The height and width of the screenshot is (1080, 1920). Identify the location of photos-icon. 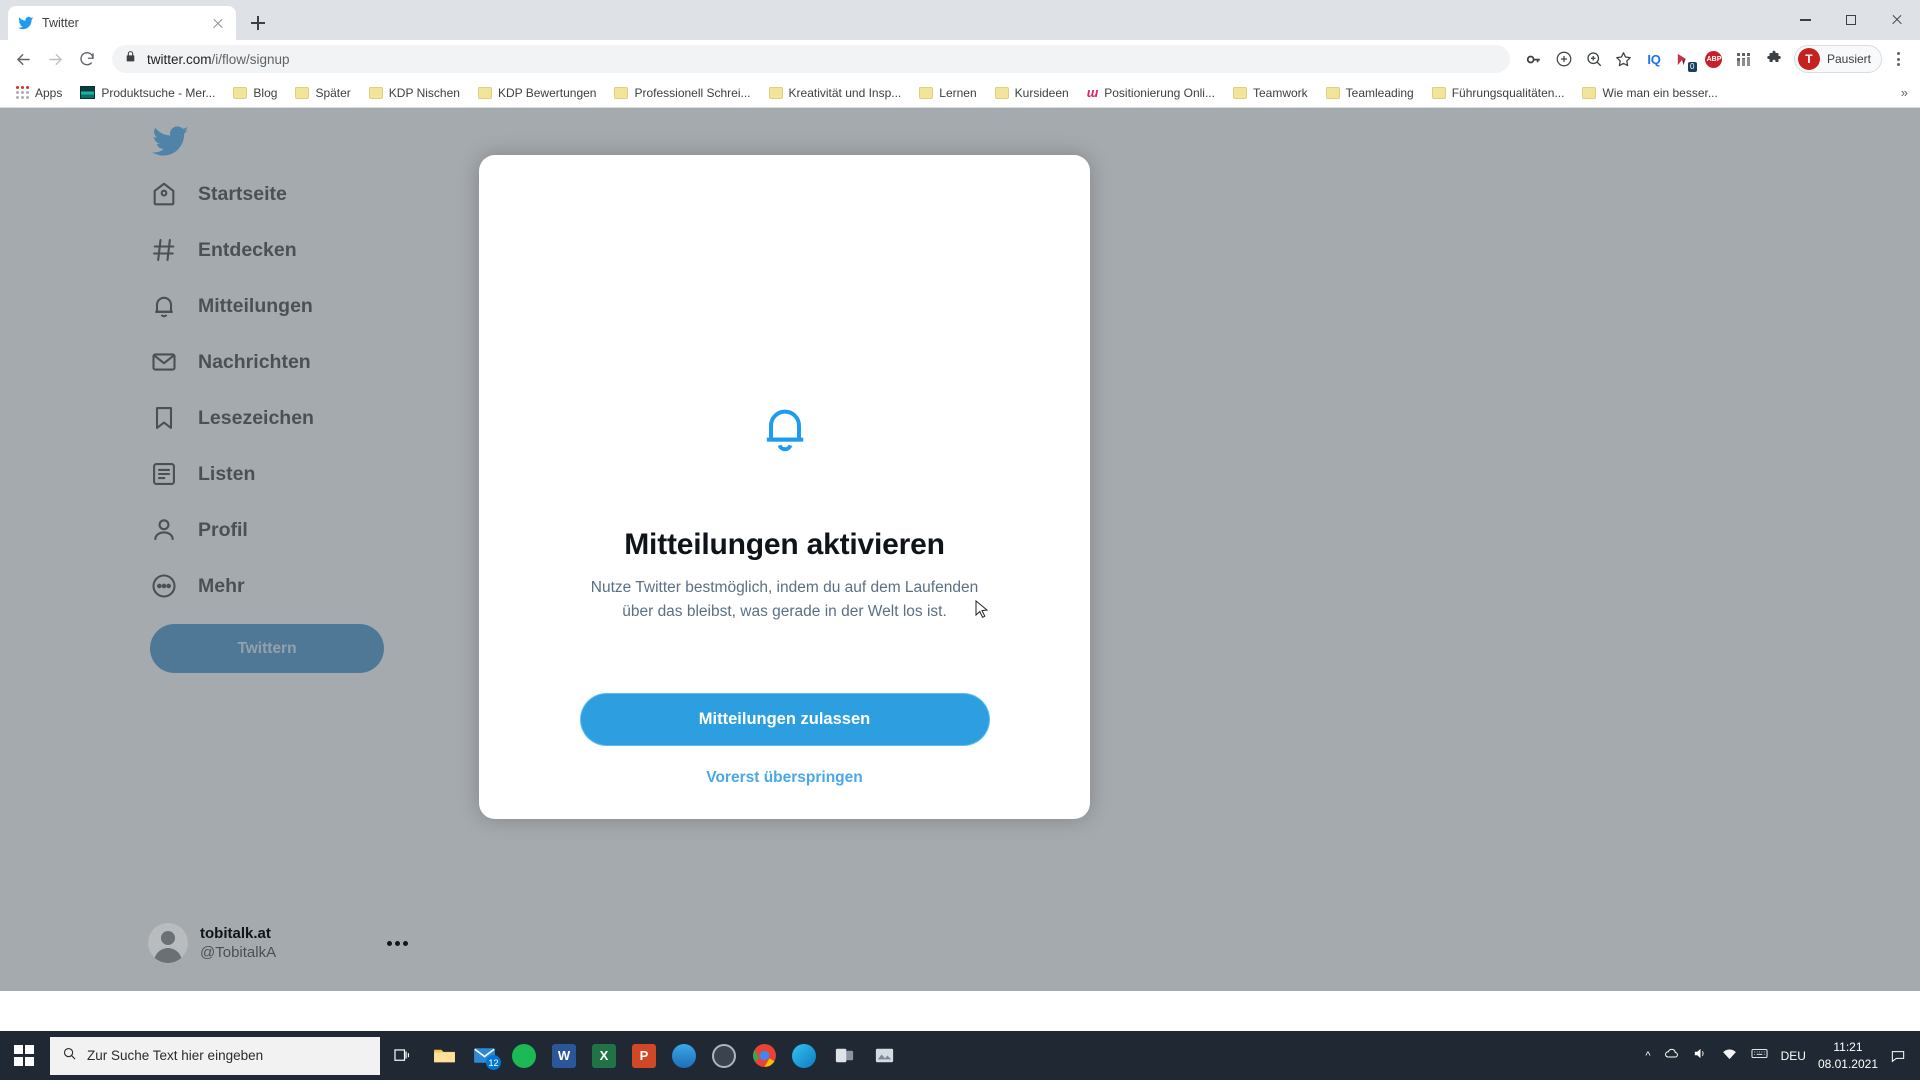
(884, 1055).